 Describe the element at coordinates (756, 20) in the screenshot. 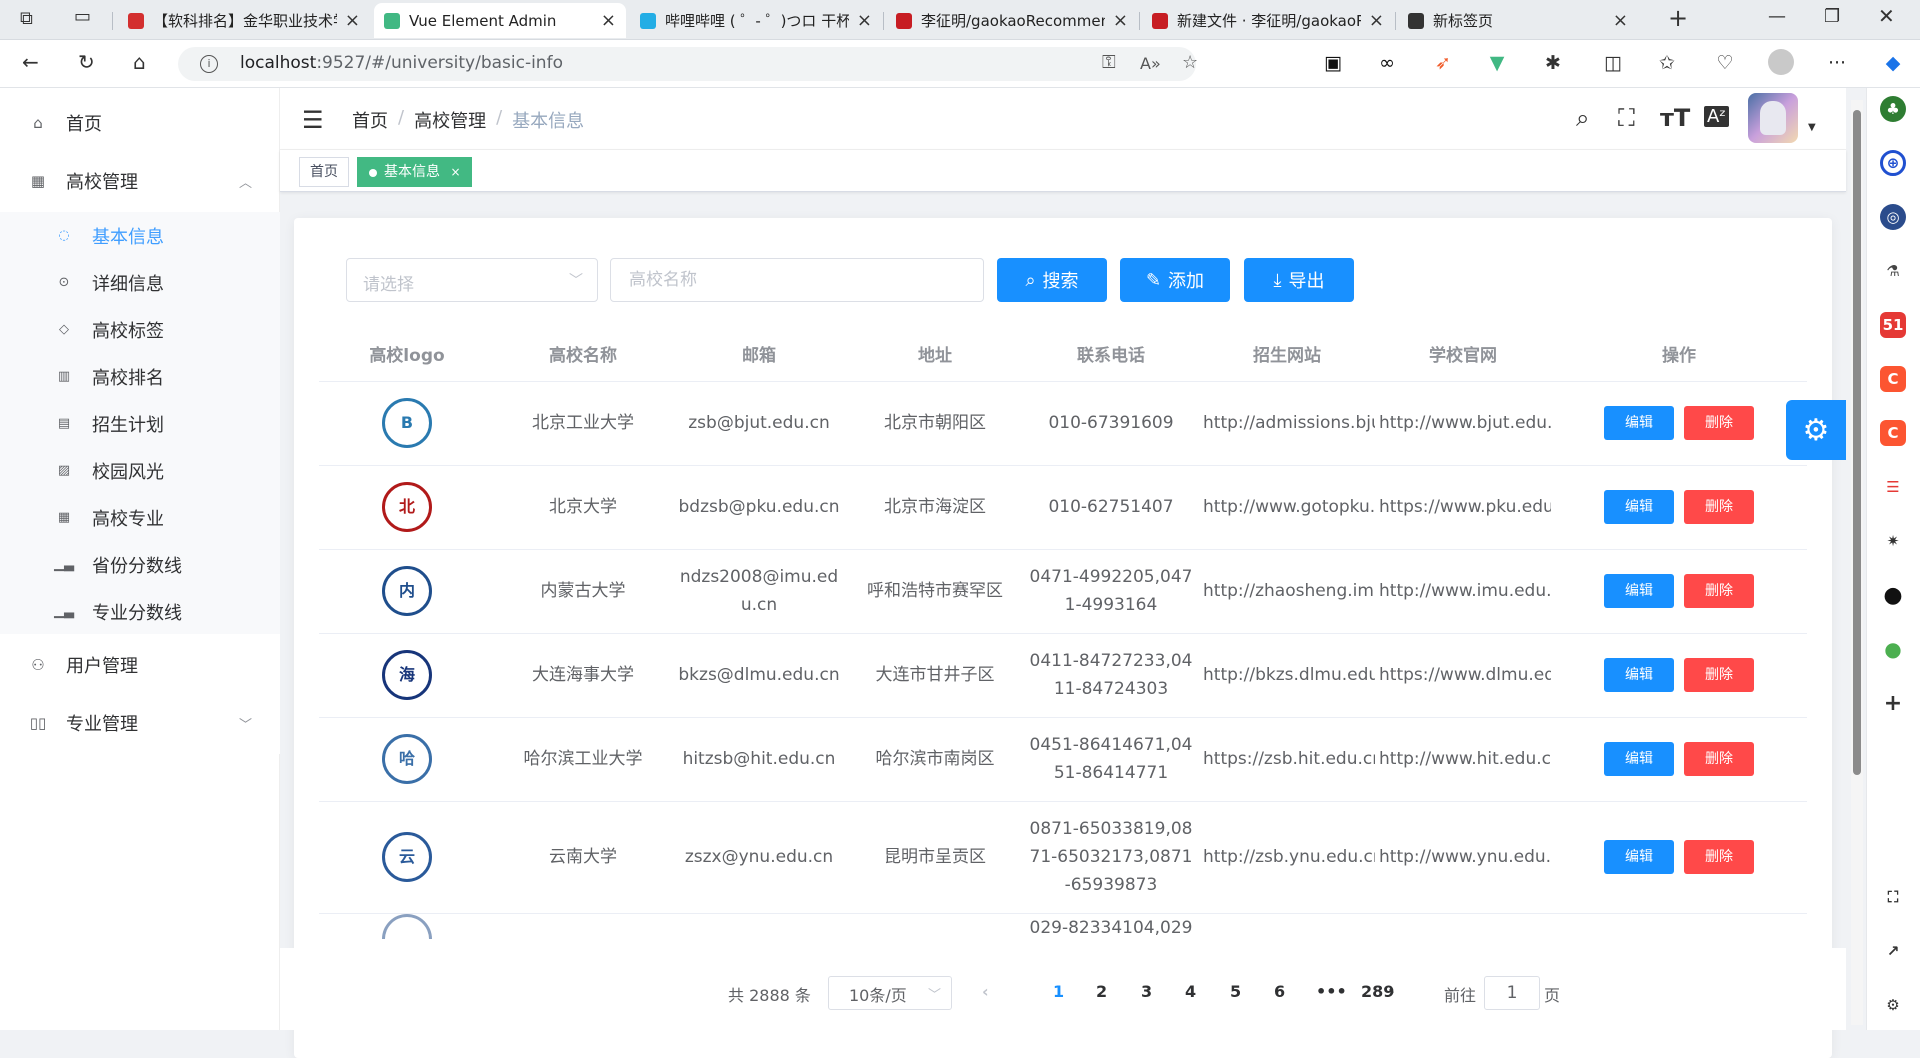

I see `browser-tab: 哔哩哔哩 ( ゜- ゜)つロ 干杯~ ×` at that location.